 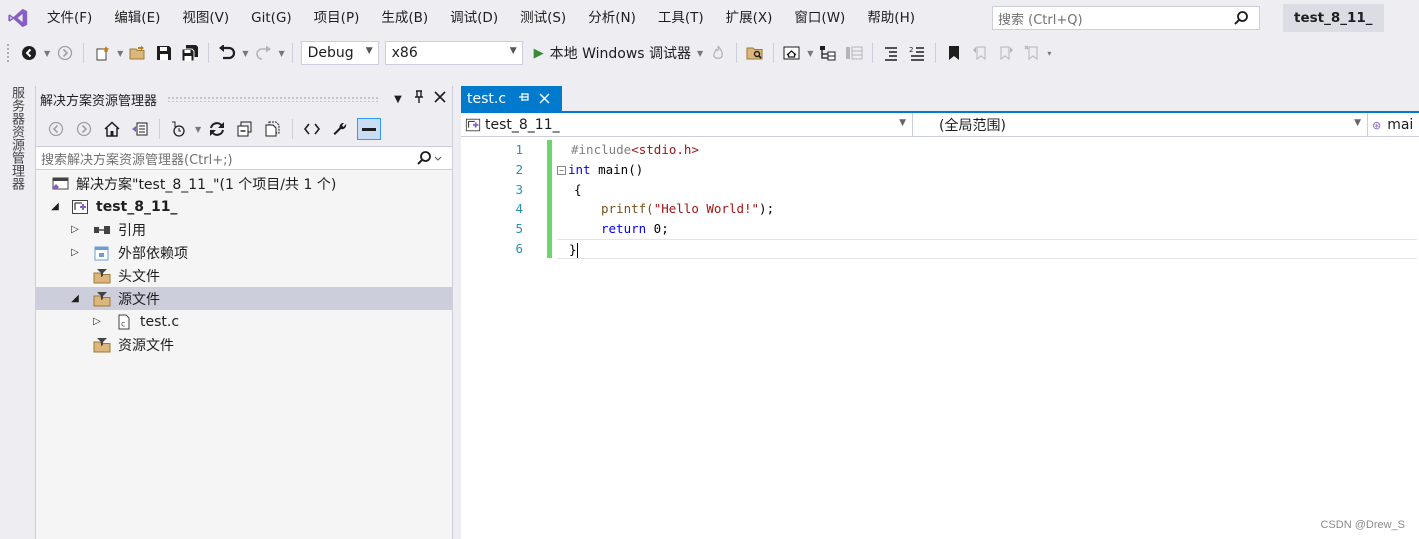 I want to click on find-in-files-icon, so click(x=755, y=53).